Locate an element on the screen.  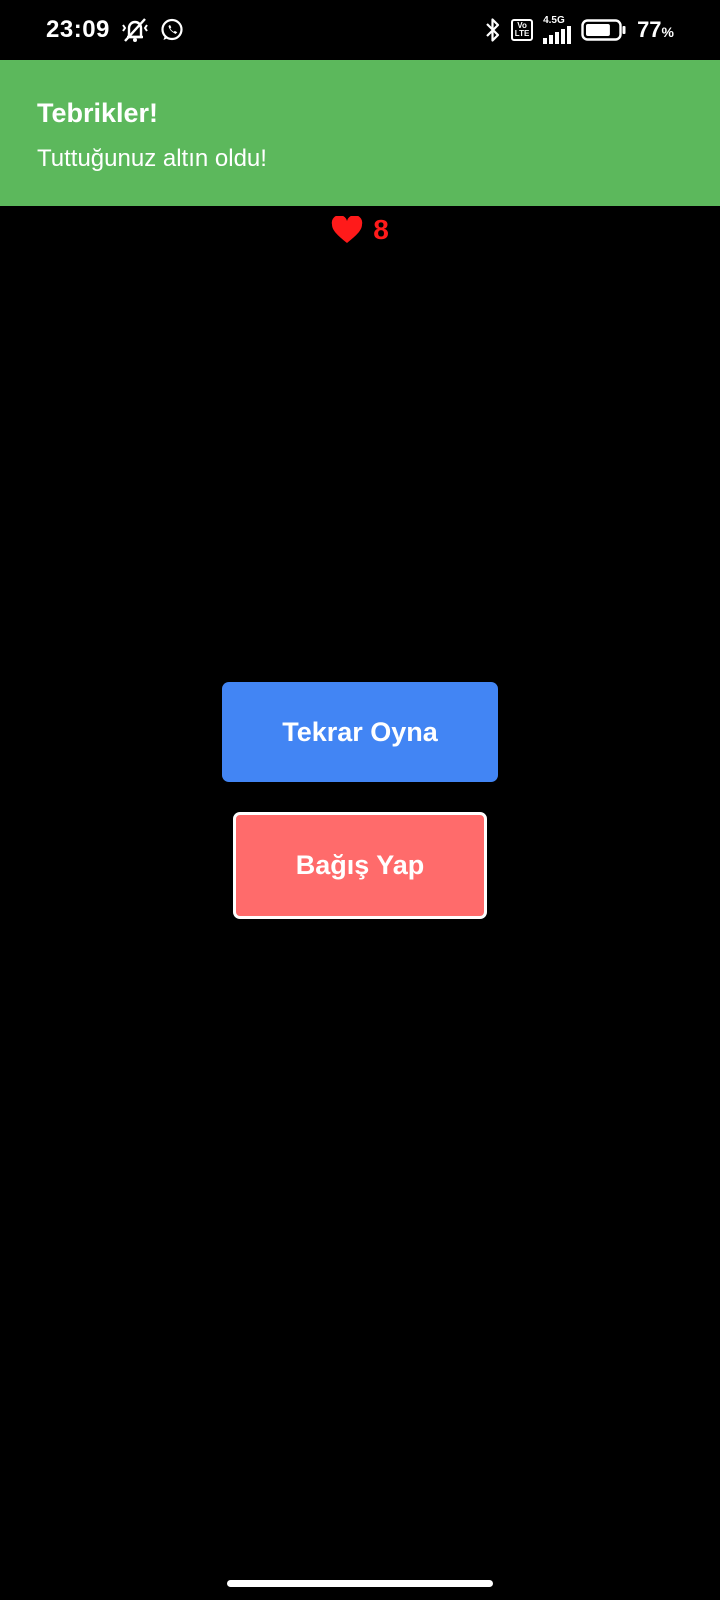
home-indicator is located at coordinates (360, 1583).